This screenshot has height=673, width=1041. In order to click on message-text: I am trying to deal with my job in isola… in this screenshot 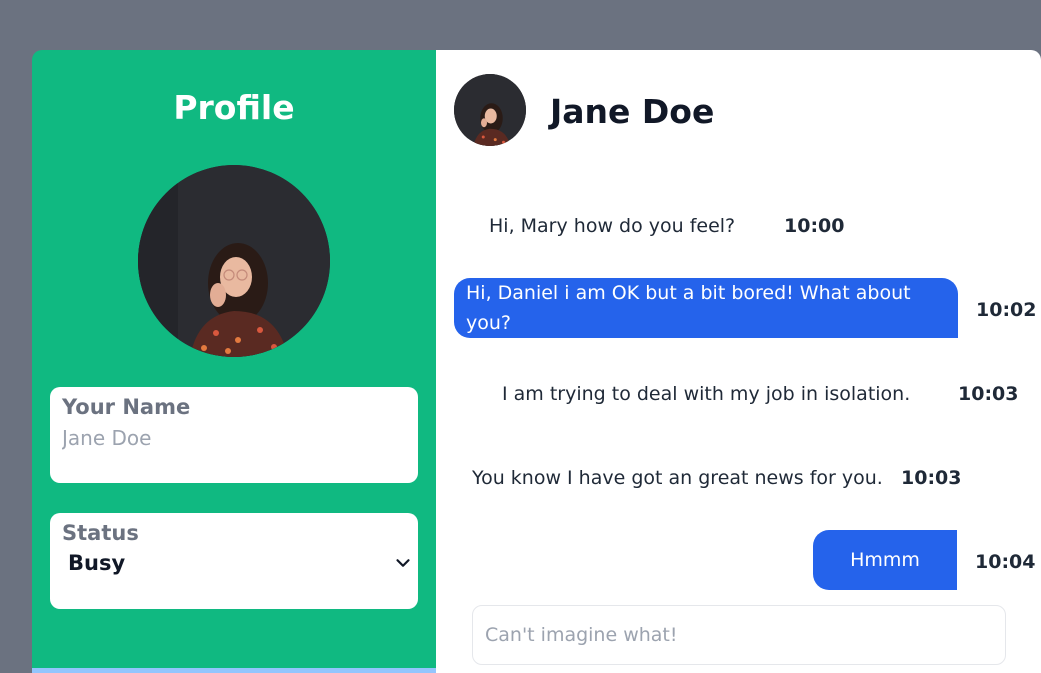, I will do `click(706, 394)`.